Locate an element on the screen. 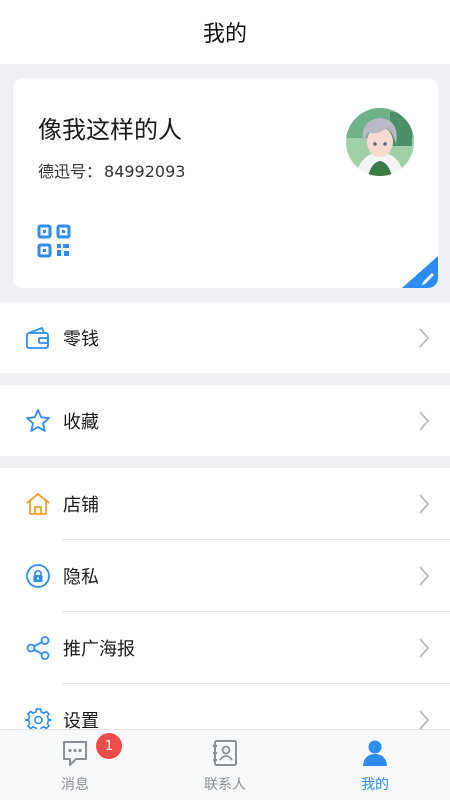 The height and width of the screenshot is (800, 450). menu-item-settings: 设置 is located at coordinates (225, 706).